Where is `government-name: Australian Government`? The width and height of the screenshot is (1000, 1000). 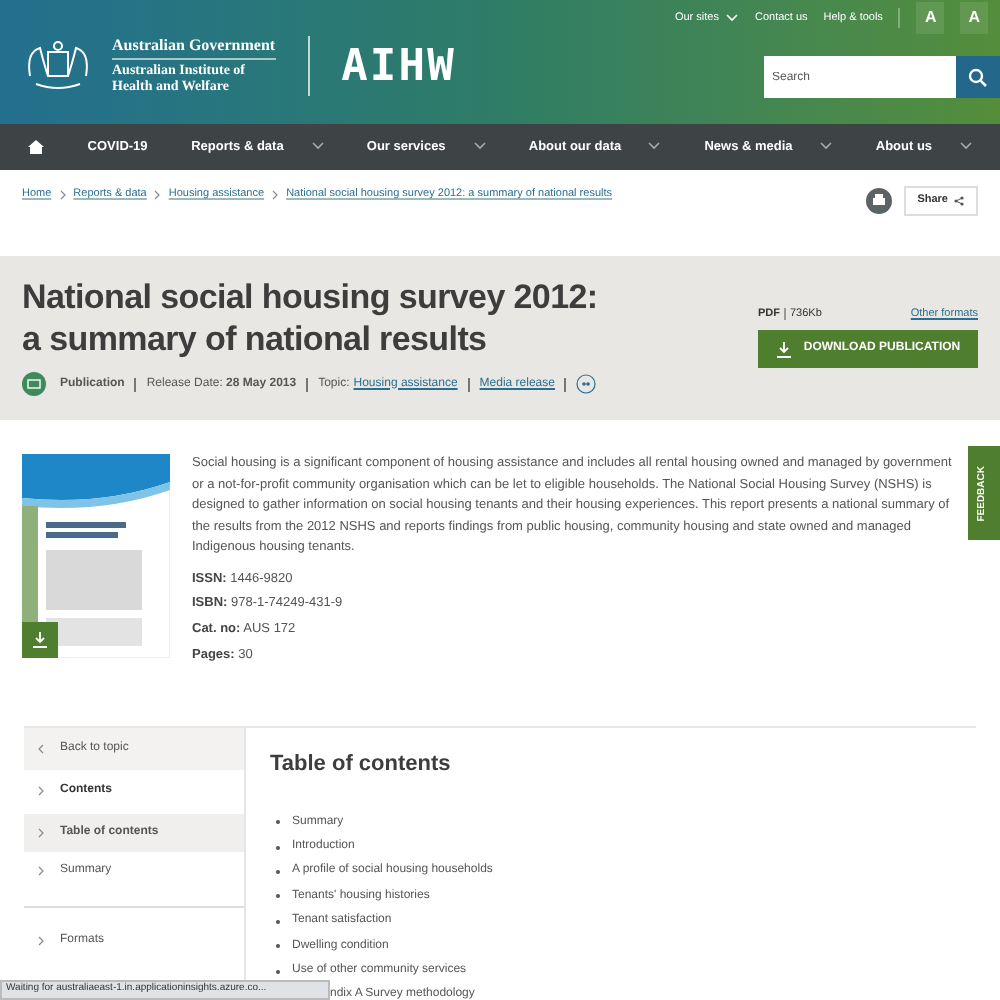 government-name: Australian Government is located at coordinates (194, 49).